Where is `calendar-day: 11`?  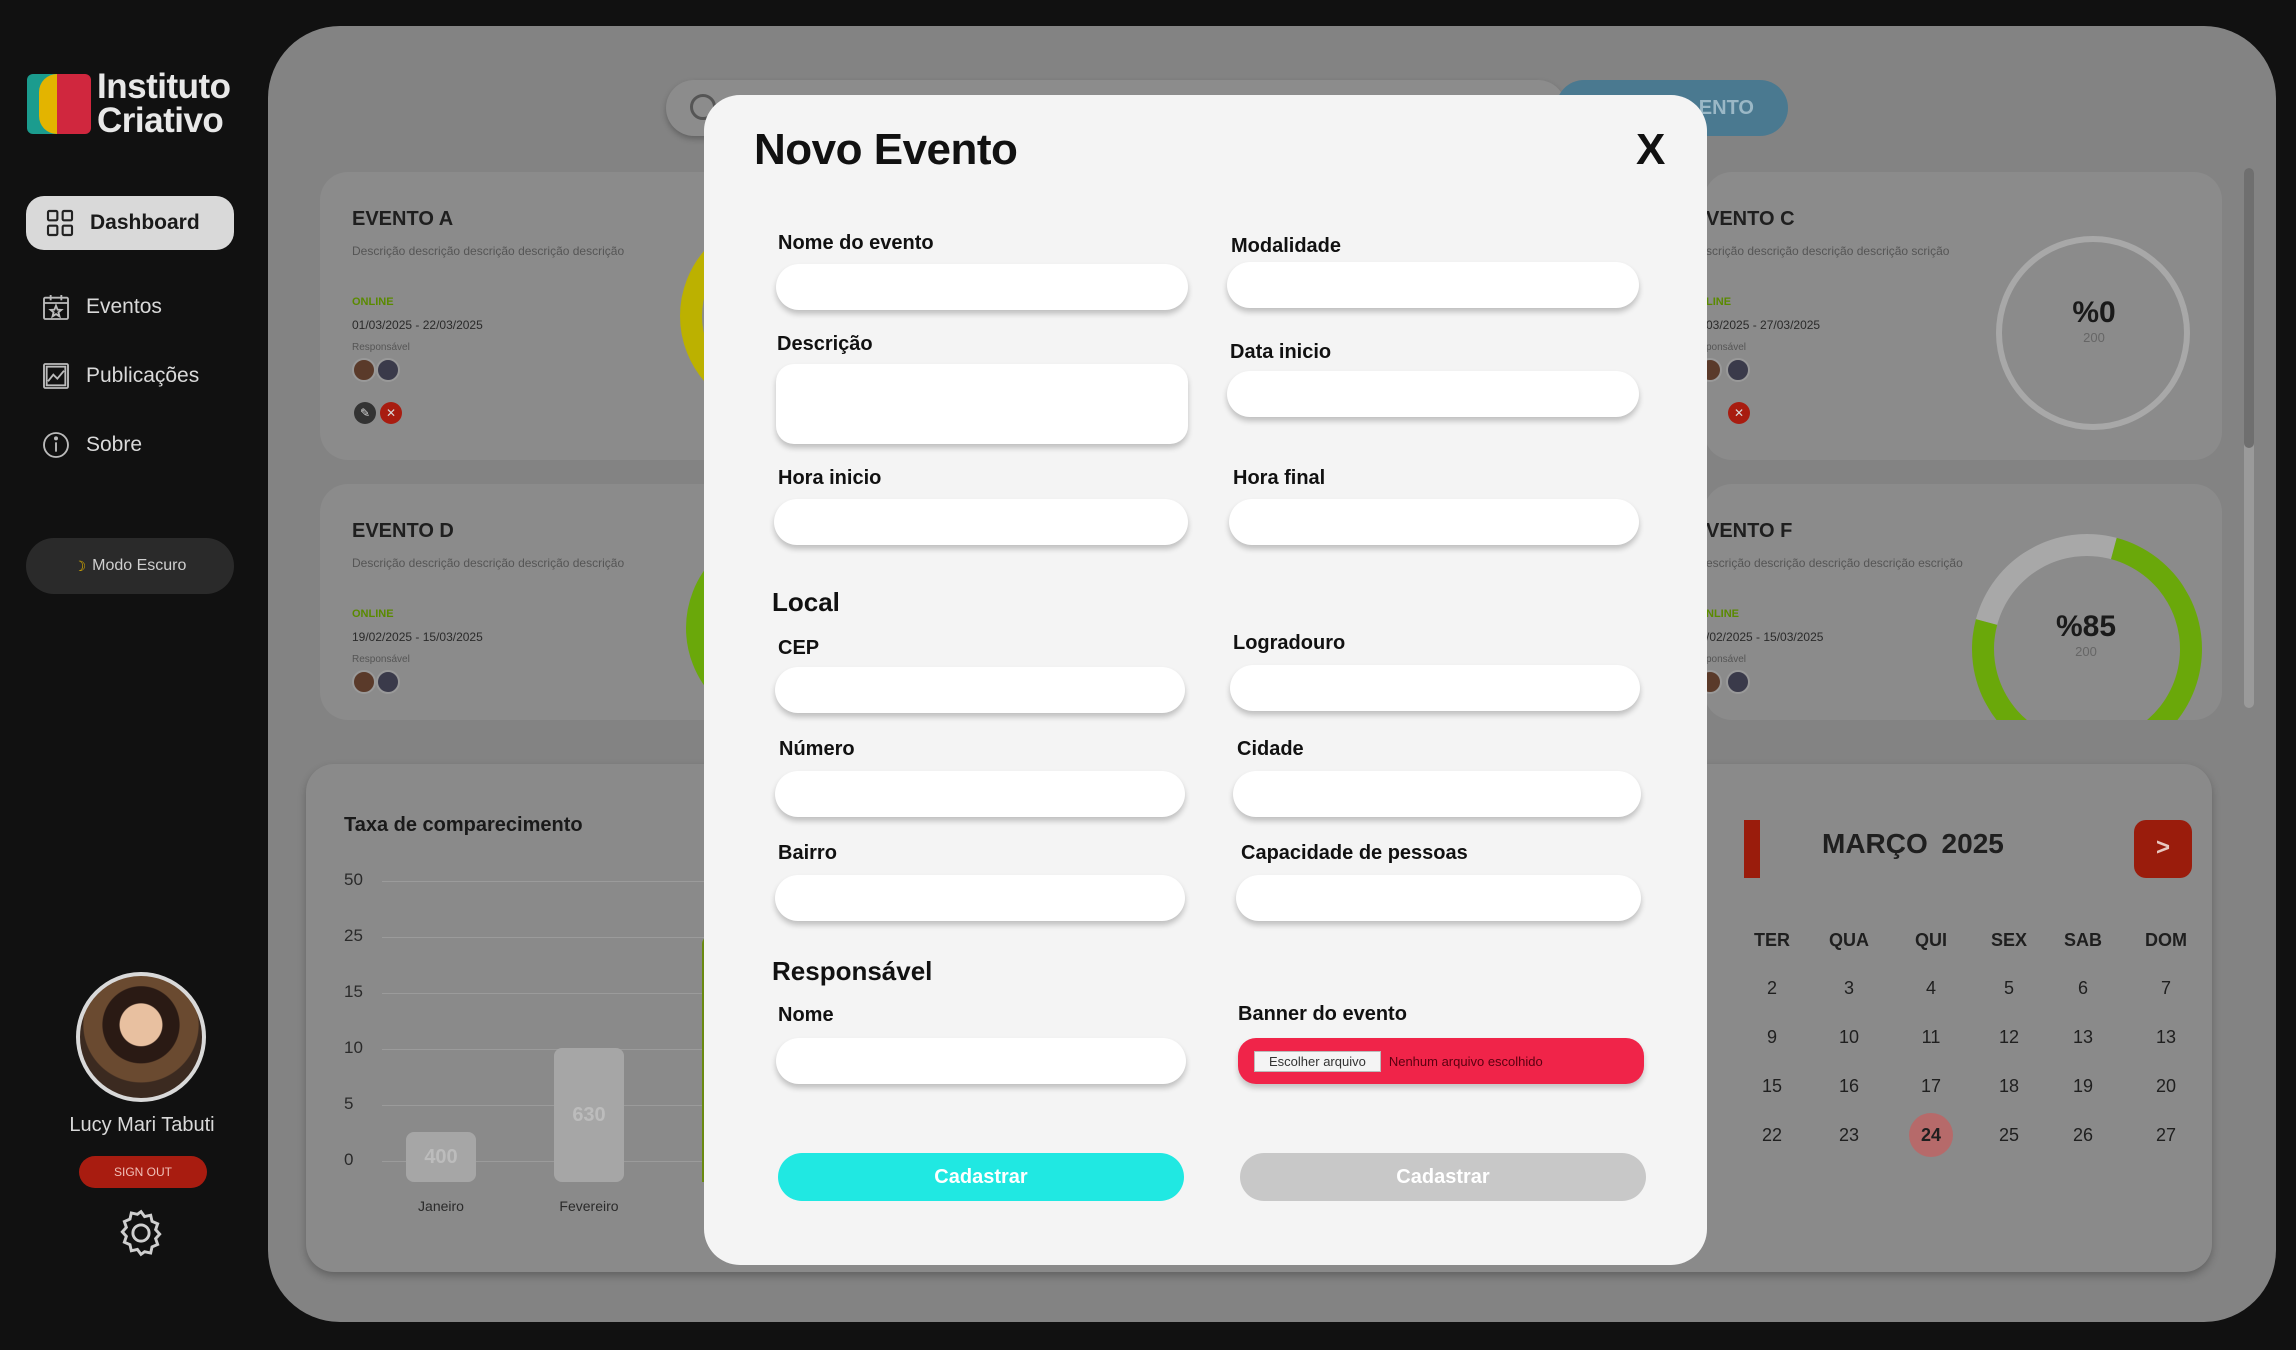 calendar-day: 11 is located at coordinates (1931, 1037).